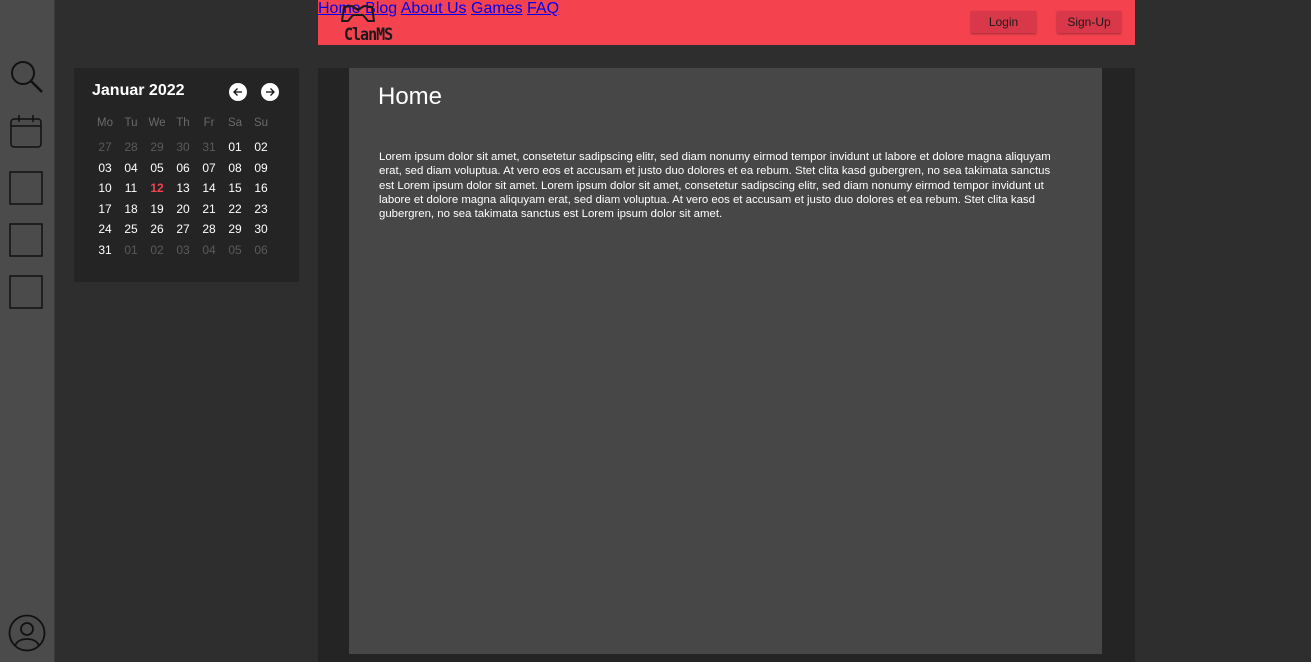  I want to click on calendar-day: 07, so click(209, 168).